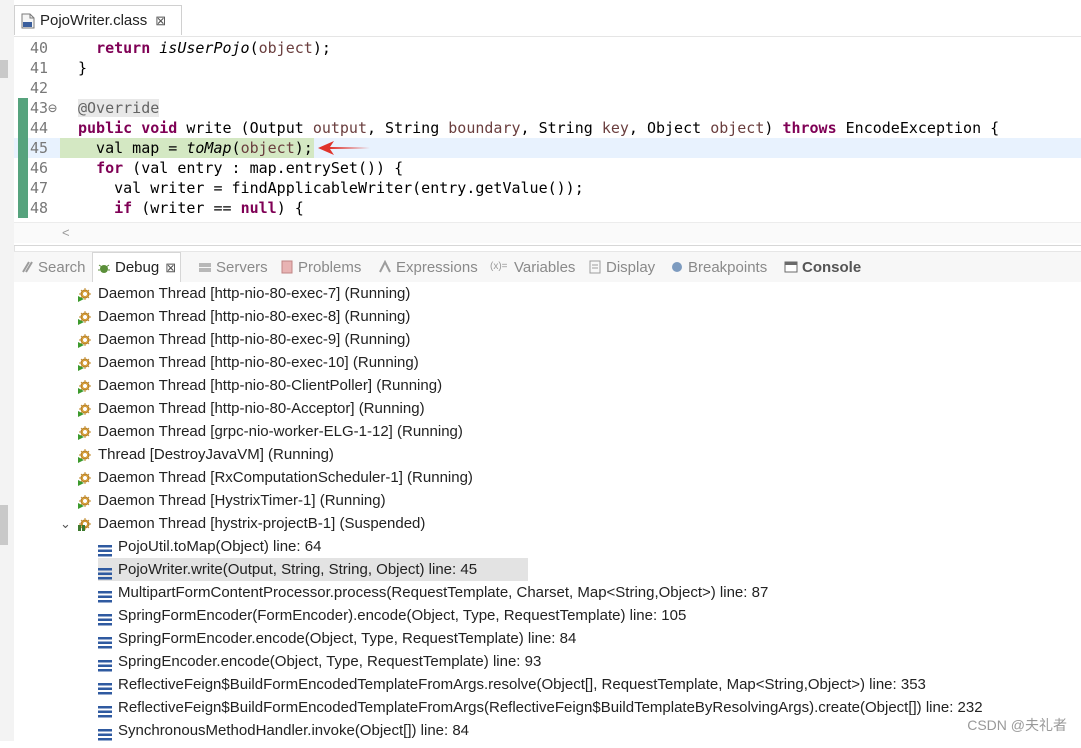  I want to click on tab-console: Console, so click(822, 267).